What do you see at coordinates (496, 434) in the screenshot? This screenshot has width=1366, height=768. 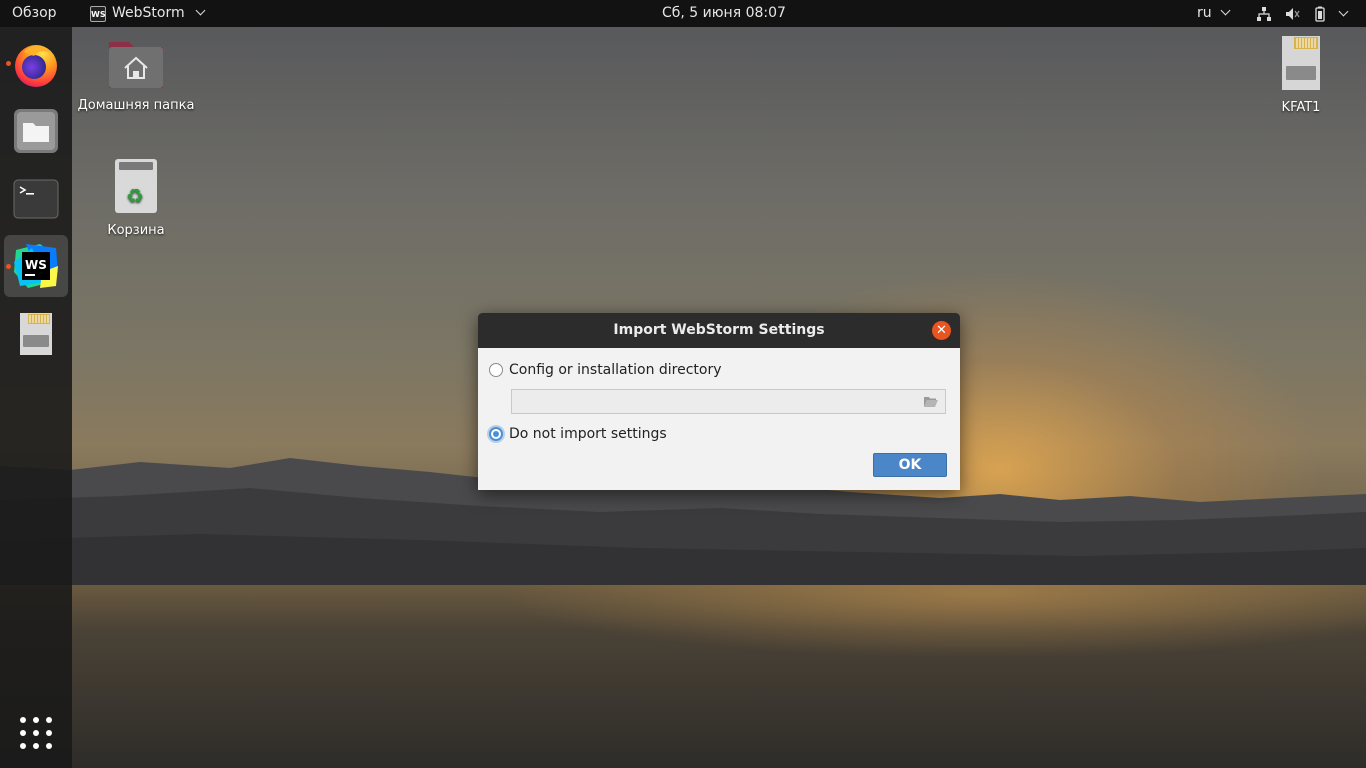 I see `radio-do-not-import` at bounding box center [496, 434].